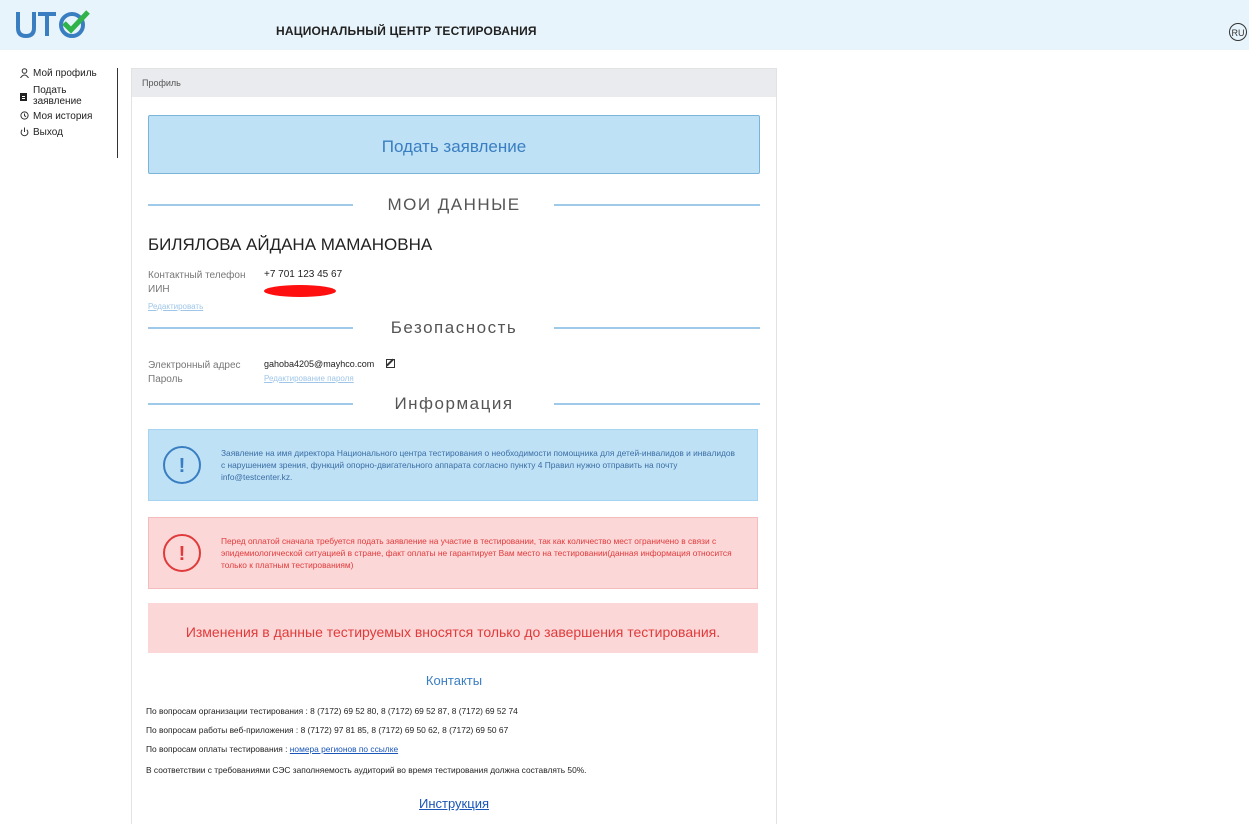 Image resolution: width=1249 pixels, height=824 pixels. Describe the element at coordinates (159, 289) in the screenshot. I see `iin-label: ИИН` at that location.